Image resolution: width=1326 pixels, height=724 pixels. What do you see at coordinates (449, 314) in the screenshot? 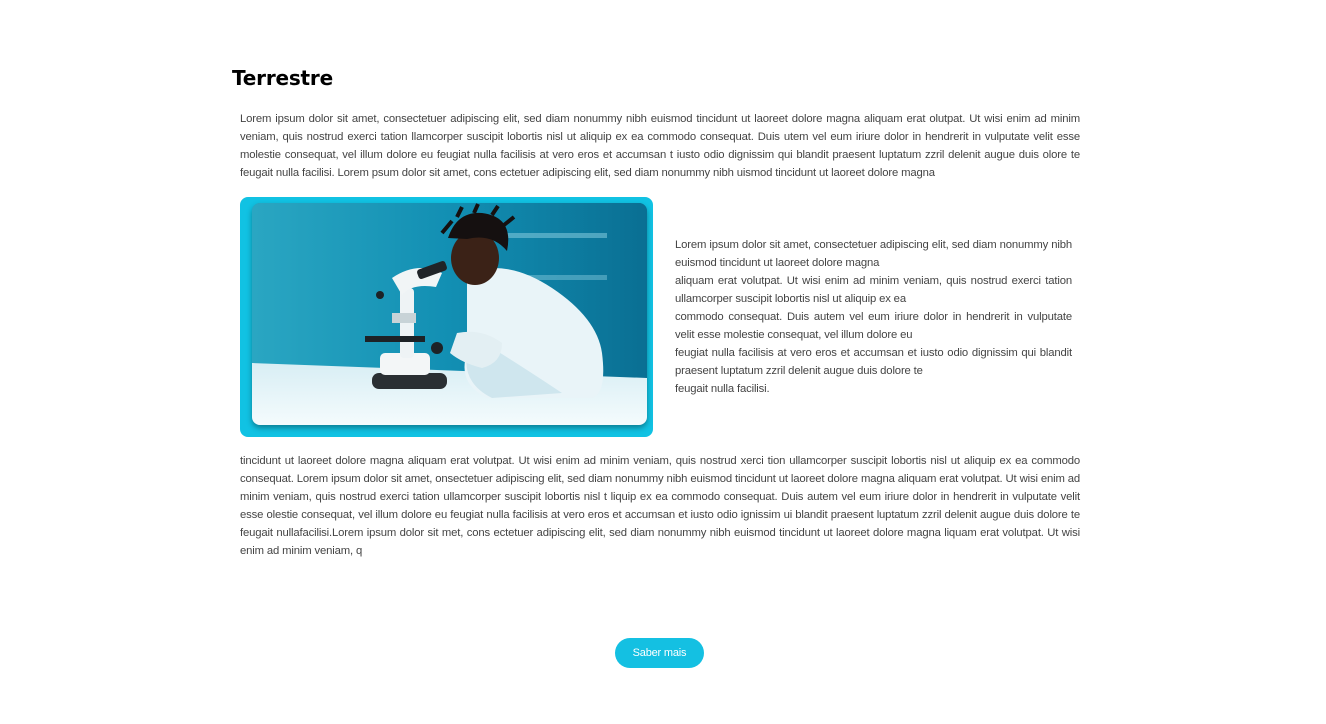
I see `scientist-microscope-photo` at bounding box center [449, 314].